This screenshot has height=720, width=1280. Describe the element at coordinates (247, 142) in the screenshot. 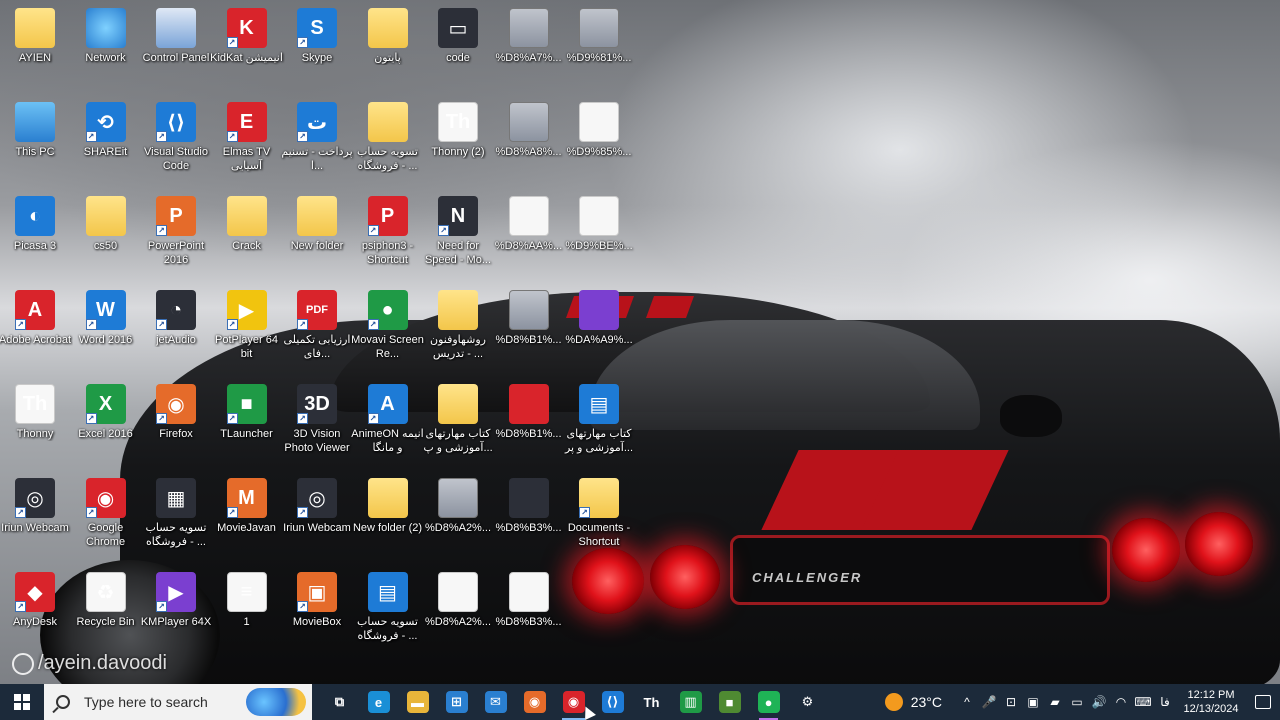

I see `desktop-icon: E ↗ Elmas TV آسیایی` at that location.